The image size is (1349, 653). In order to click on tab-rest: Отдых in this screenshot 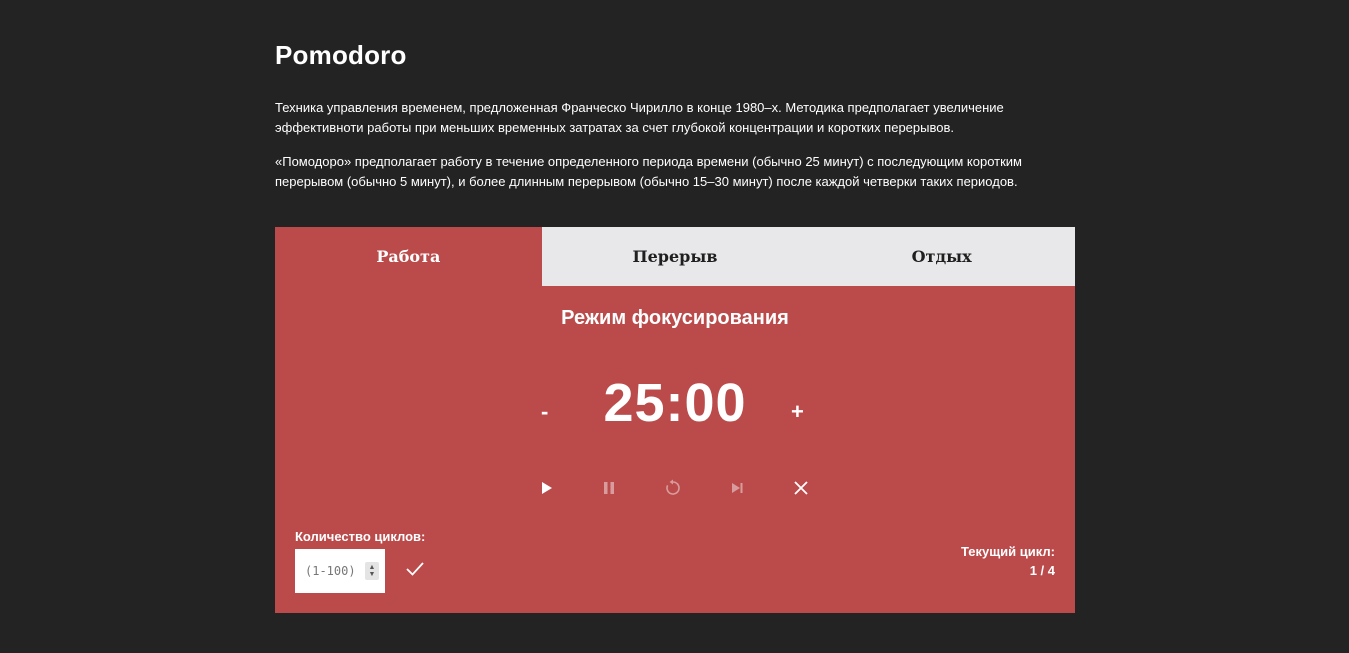, I will do `click(941, 256)`.